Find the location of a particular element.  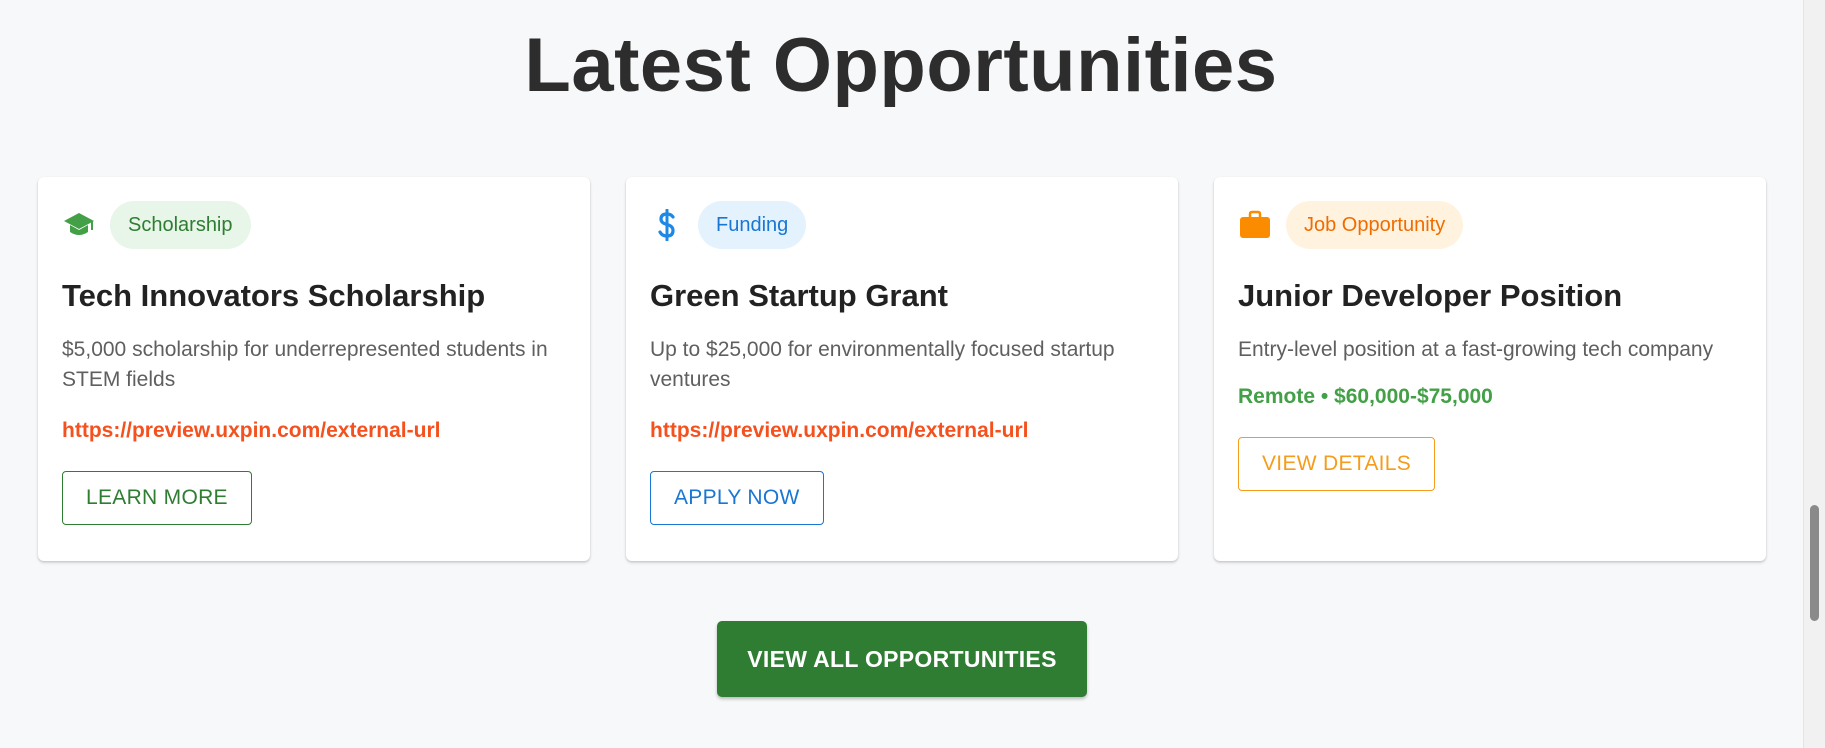

card-title: Green Startup Grant is located at coordinates (799, 295).